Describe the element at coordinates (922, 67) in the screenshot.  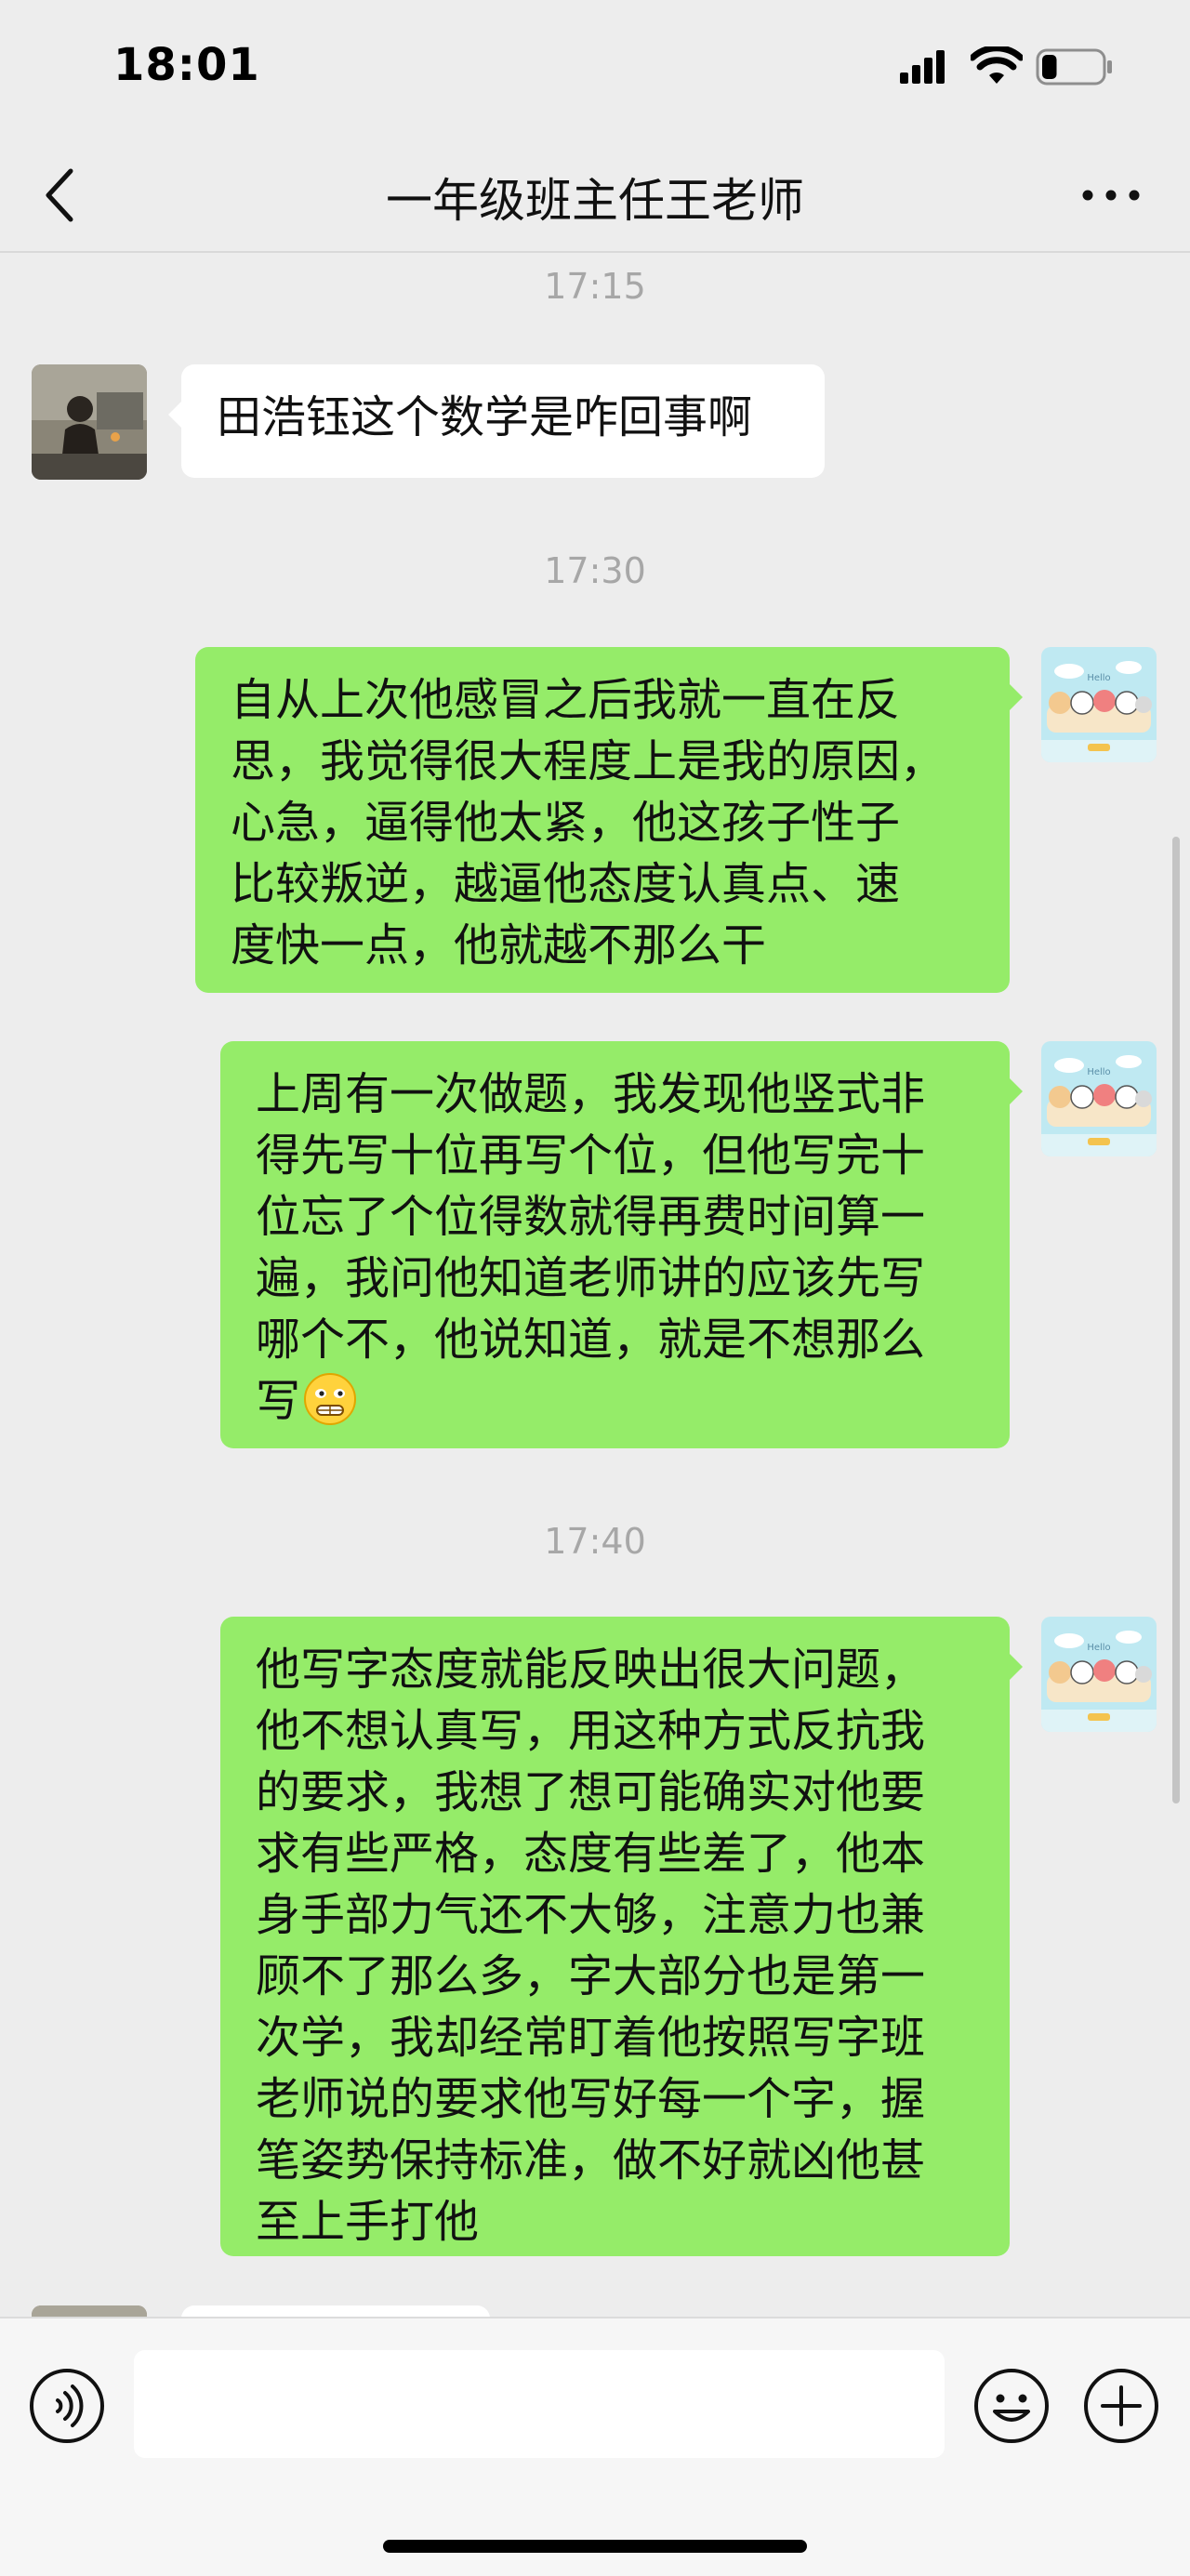
I see `cellular-signal-icon` at that location.